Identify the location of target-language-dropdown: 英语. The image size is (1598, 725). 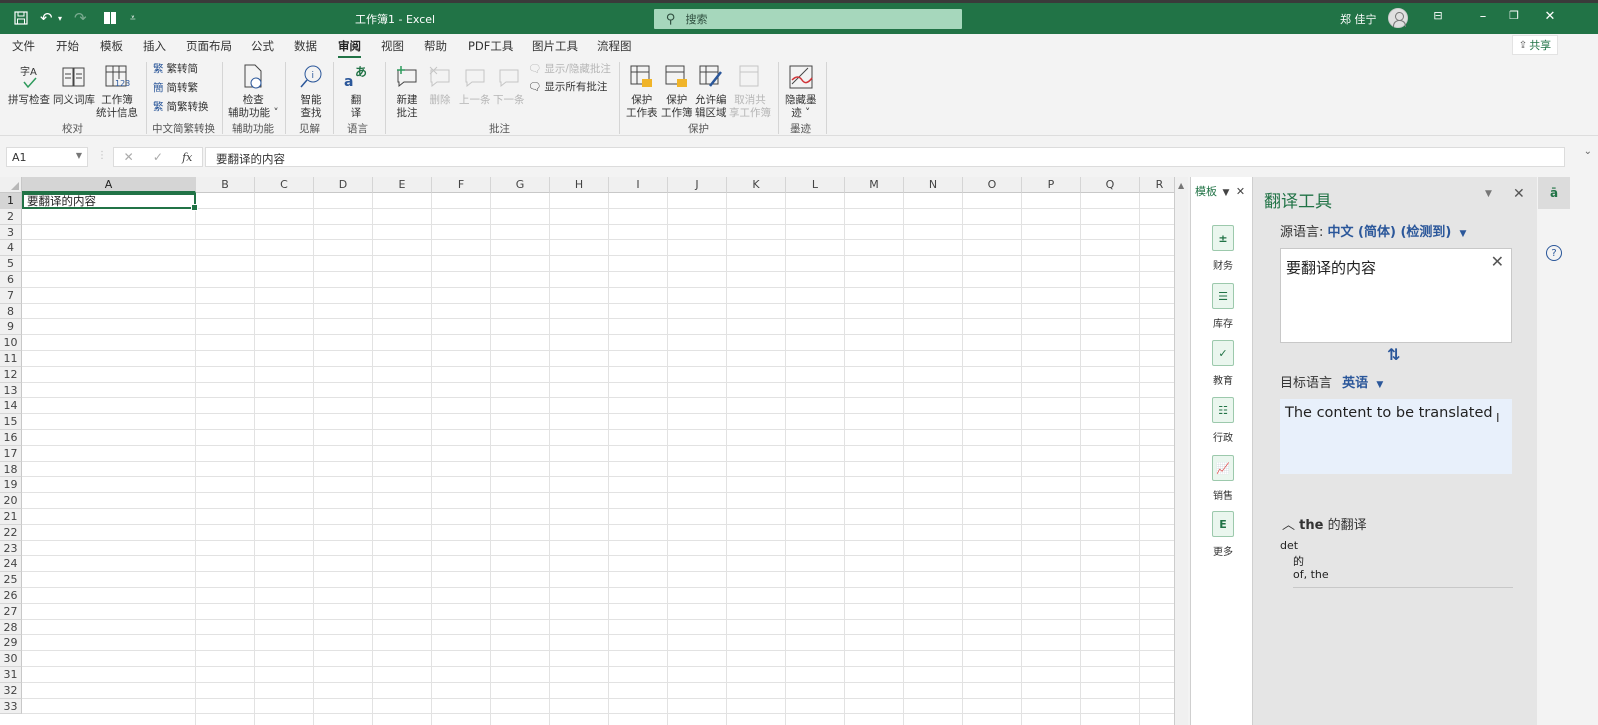
(1355, 383).